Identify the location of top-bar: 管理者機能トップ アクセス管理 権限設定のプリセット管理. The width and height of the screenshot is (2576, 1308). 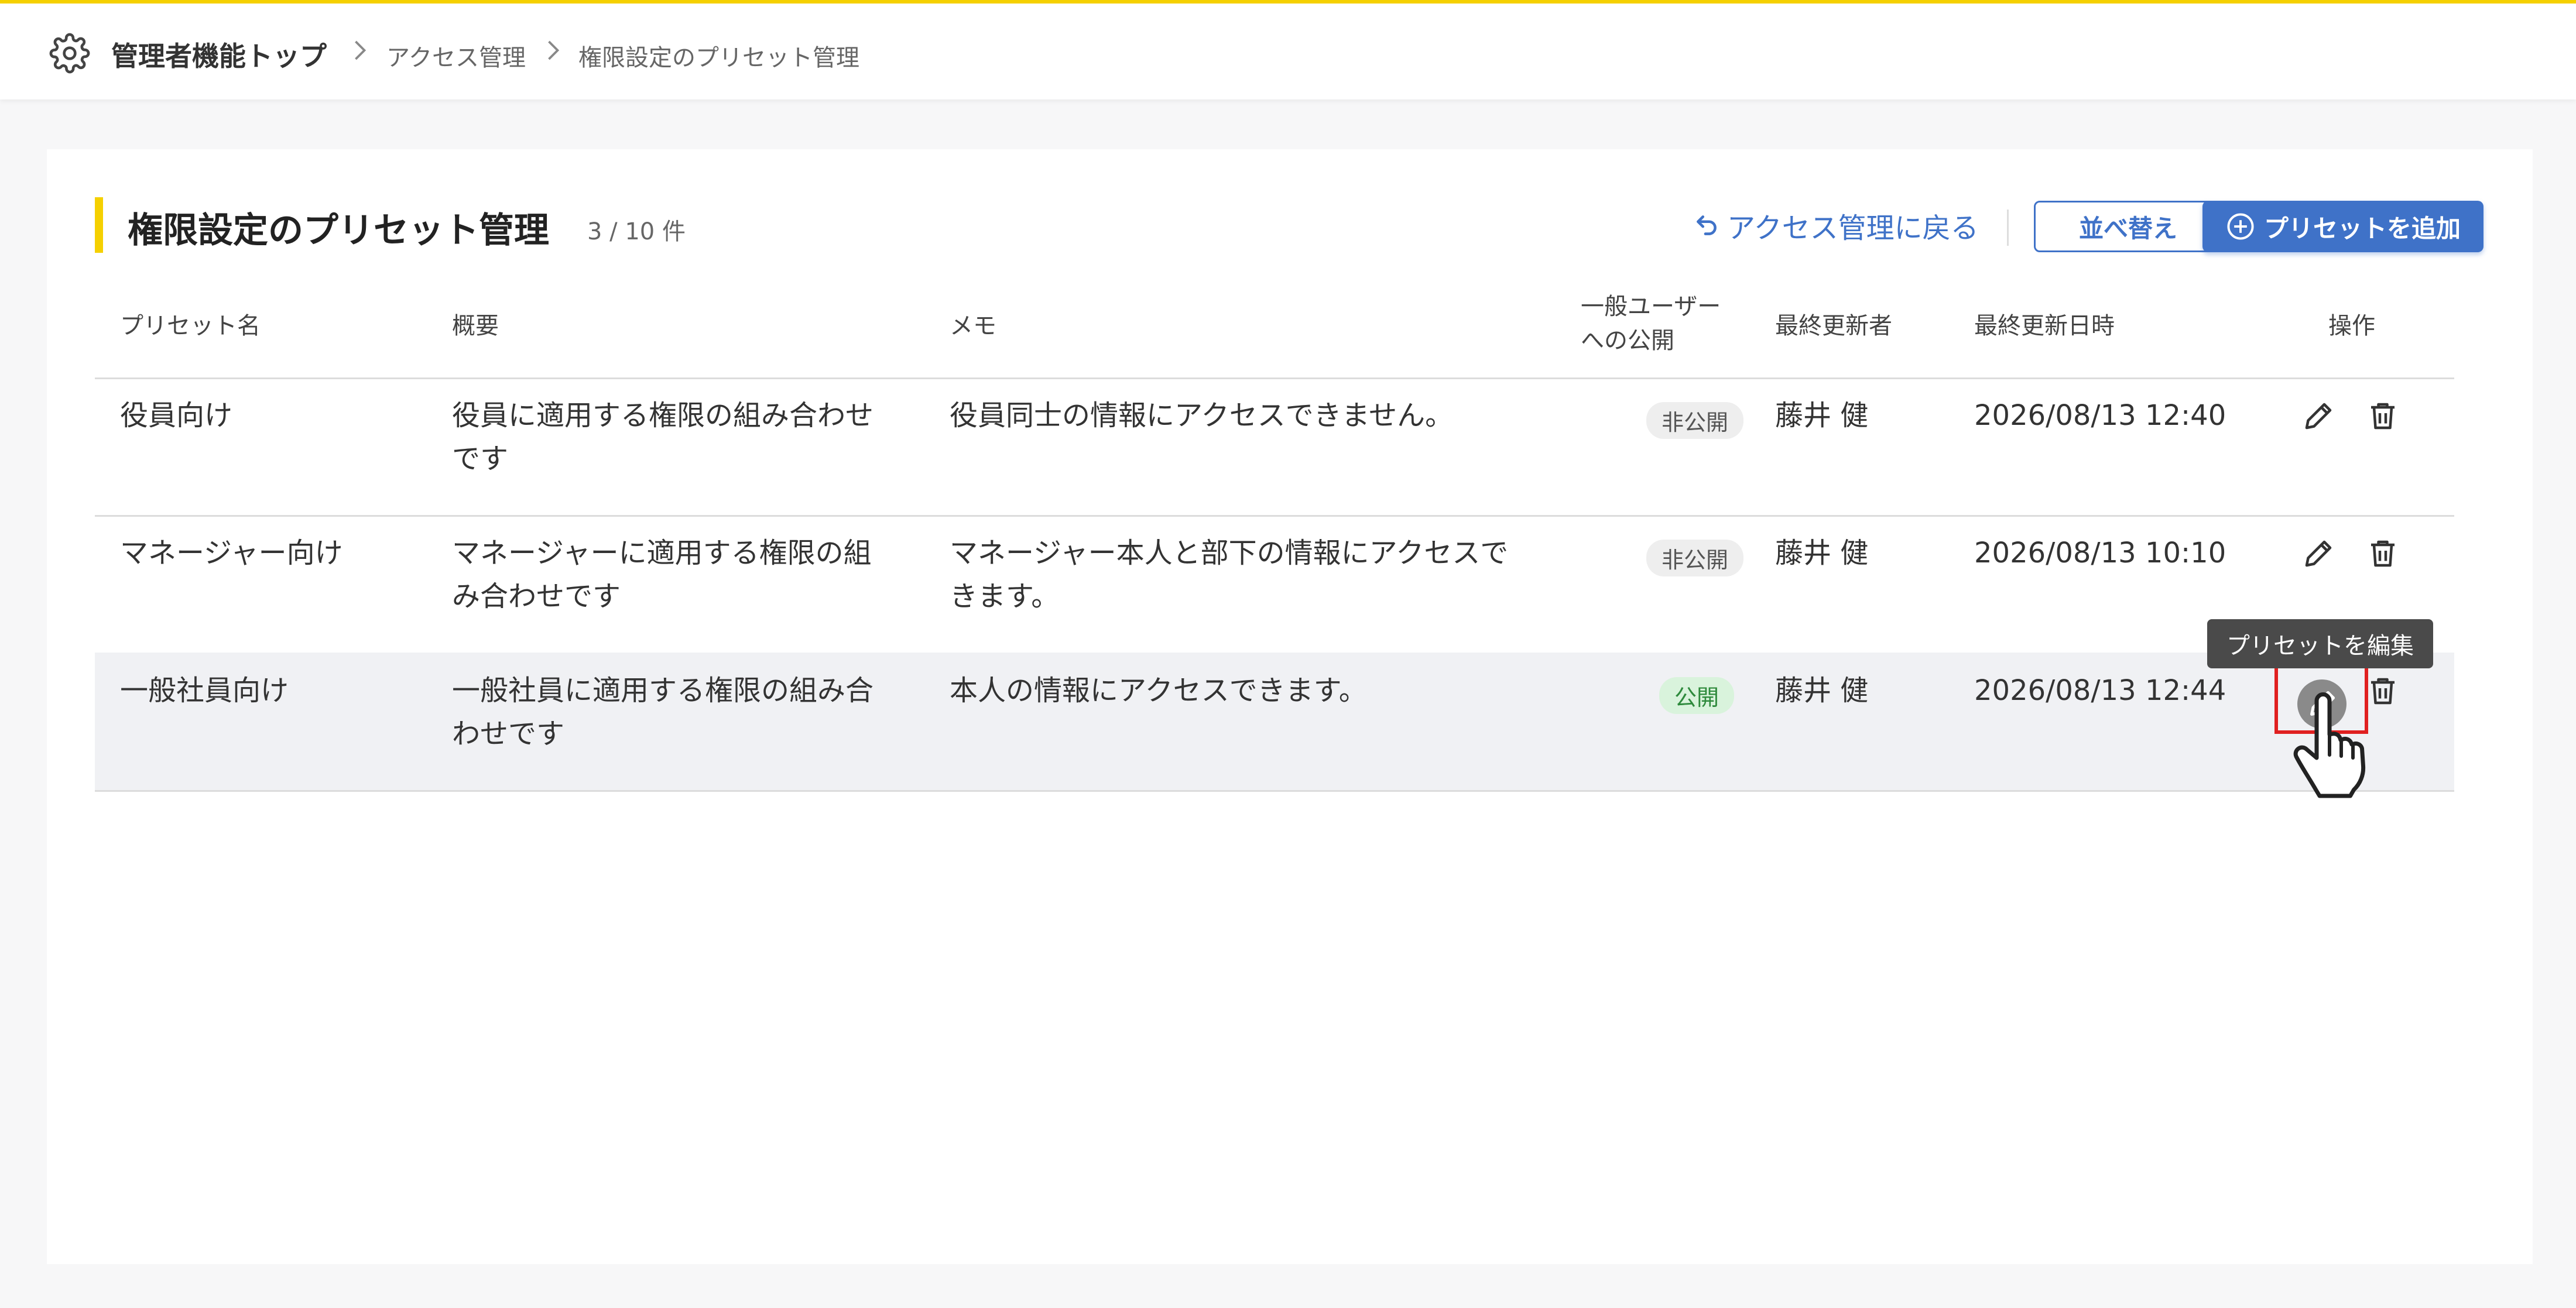
(1288, 49).